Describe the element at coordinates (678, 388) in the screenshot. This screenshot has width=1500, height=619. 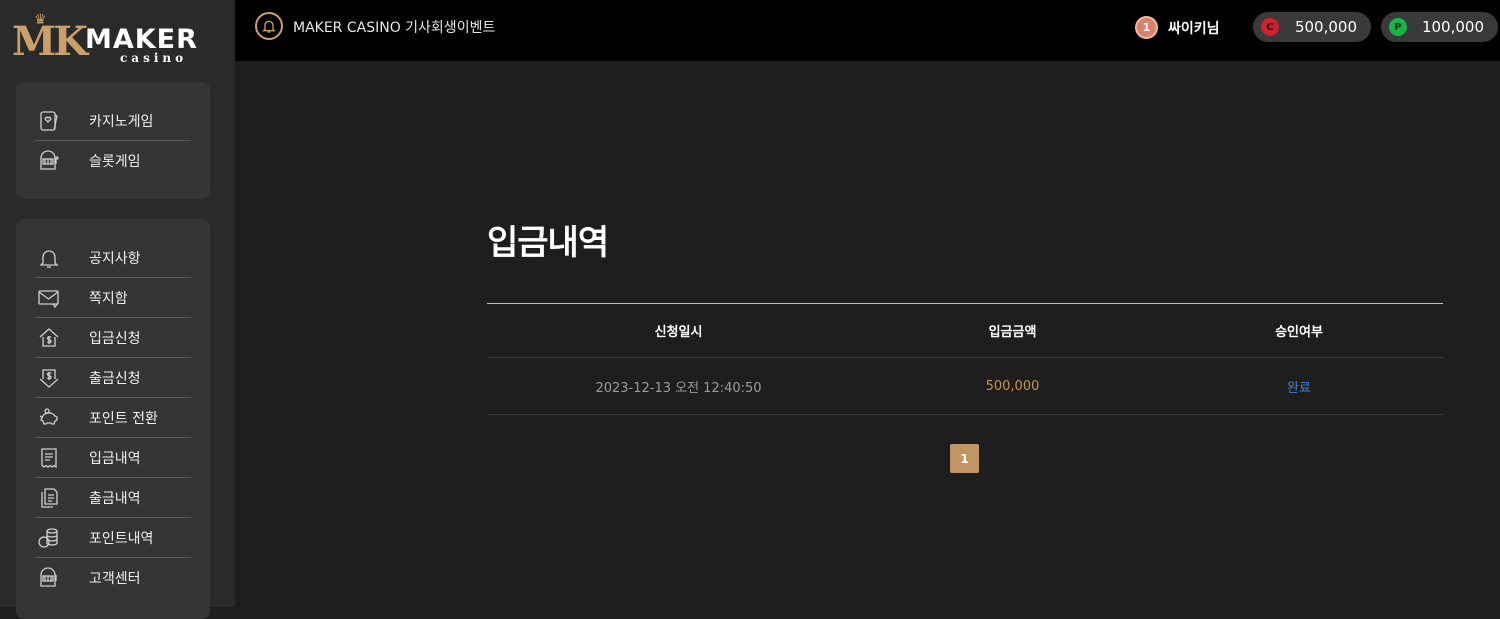
I see `deposit-date: 2023-12-13 오전 12:40:50` at that location.